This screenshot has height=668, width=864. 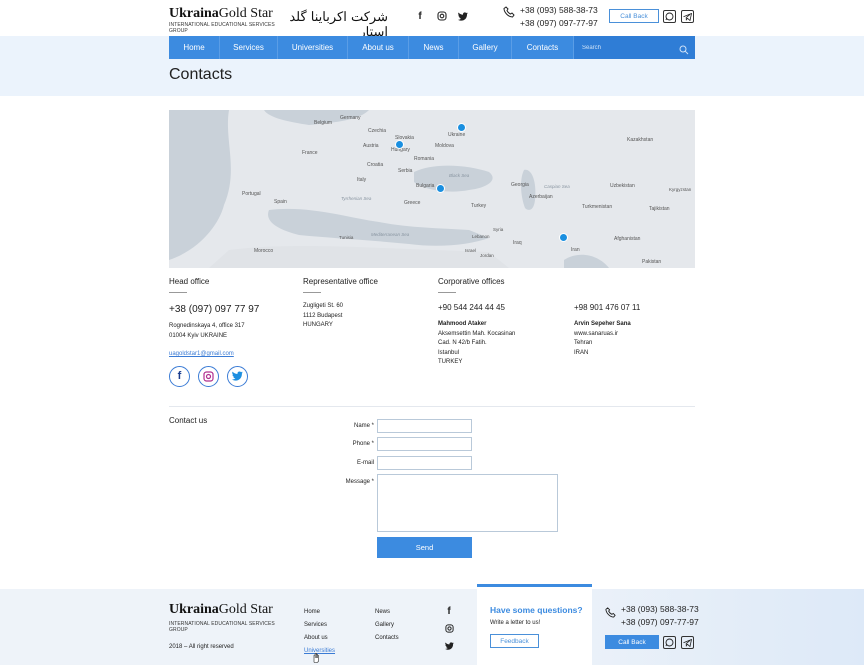 I want to click on iran-line-3: IRAN, so click(x=581, y=352).